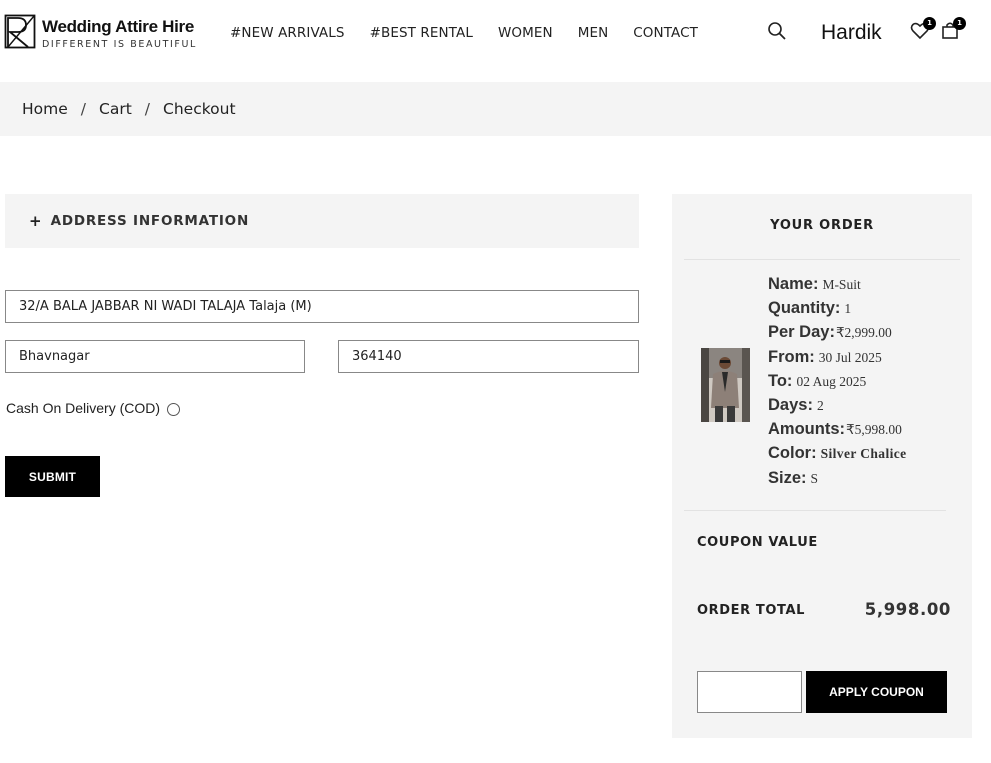 Image resolution: width=991 pixels, height=763 pixels. Describe the element at coordinates (837, 408) in the screenshot. I see `detail-row: Days: 2` at that location.